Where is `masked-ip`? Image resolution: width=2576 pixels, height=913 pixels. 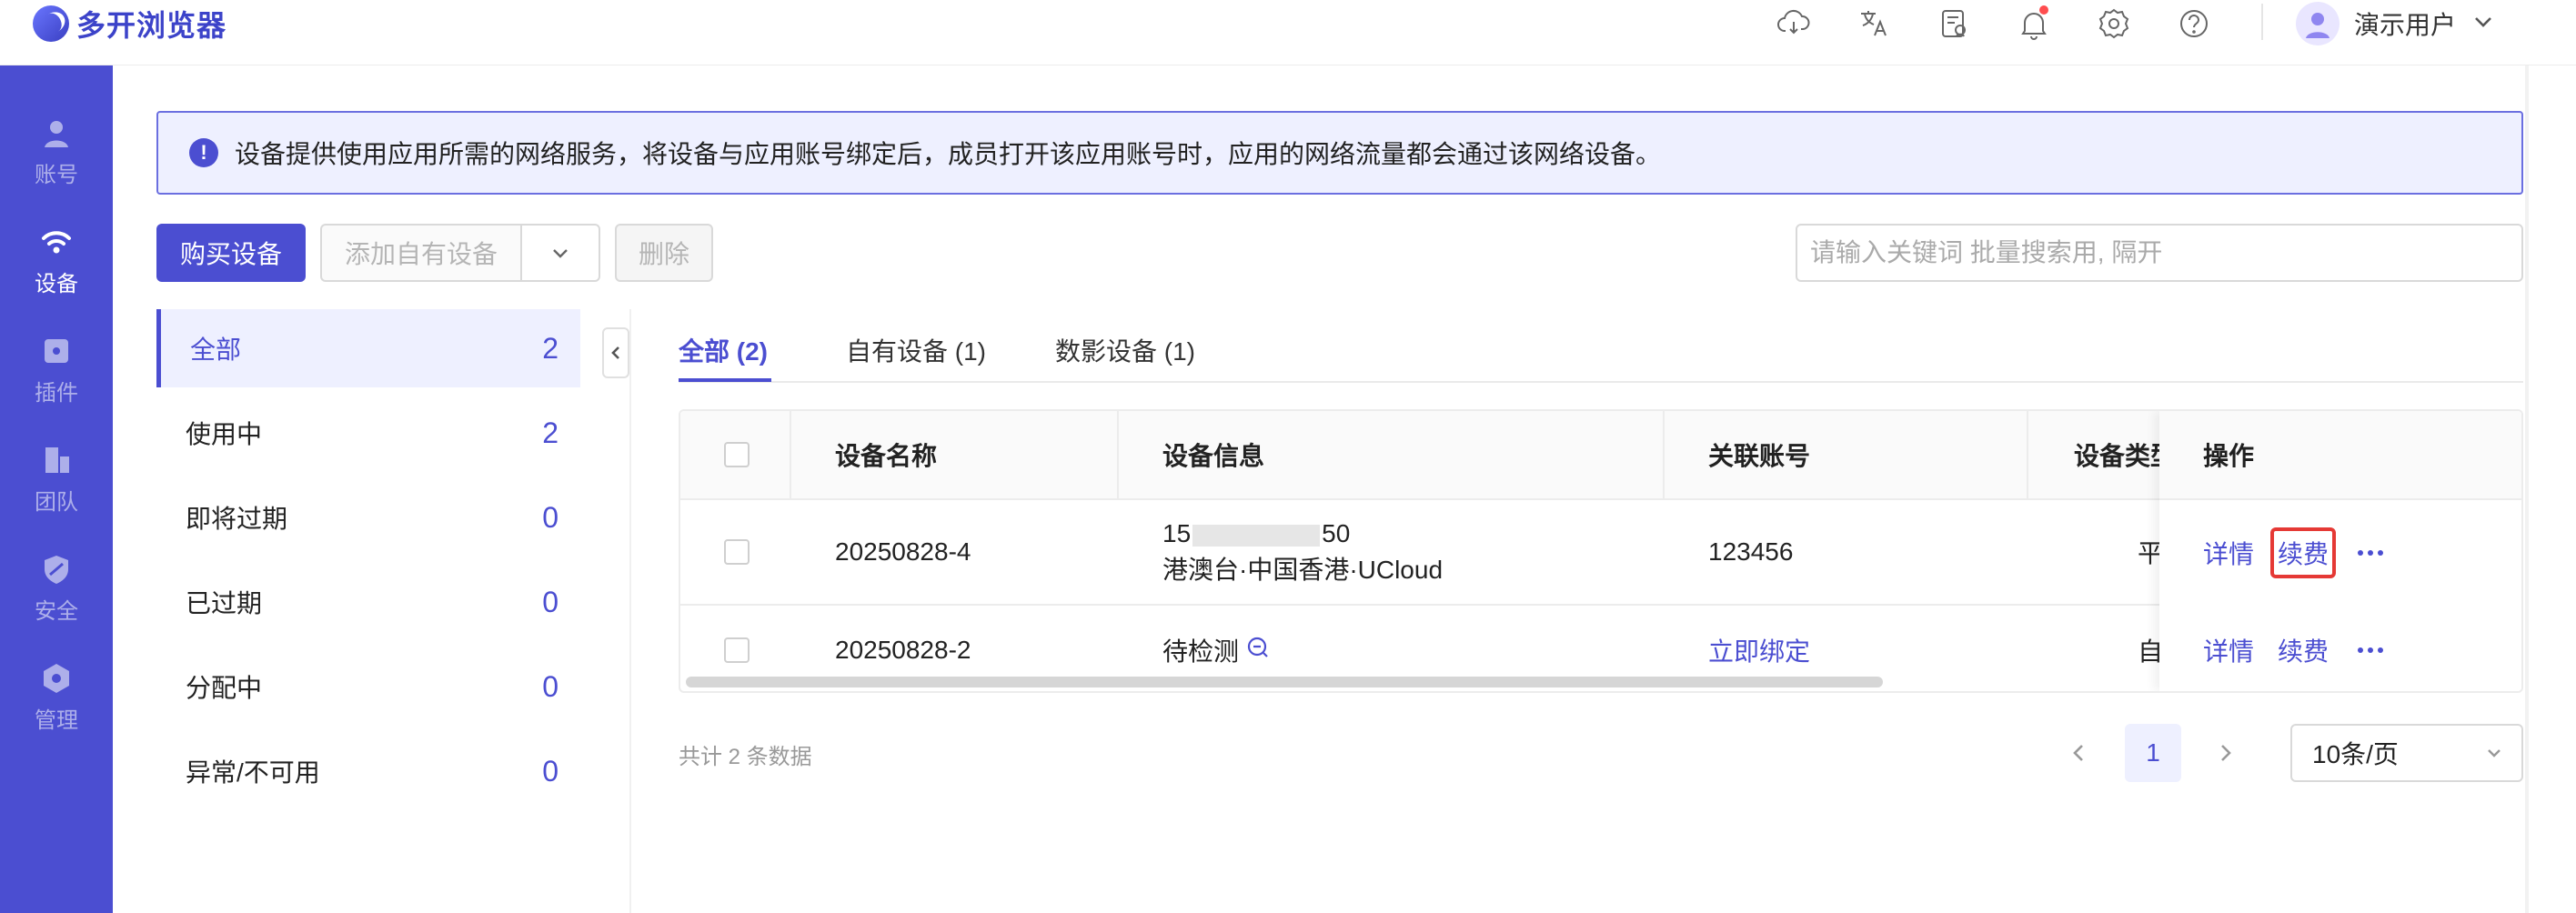 masked-ip is located at coordinates (1256, 535).